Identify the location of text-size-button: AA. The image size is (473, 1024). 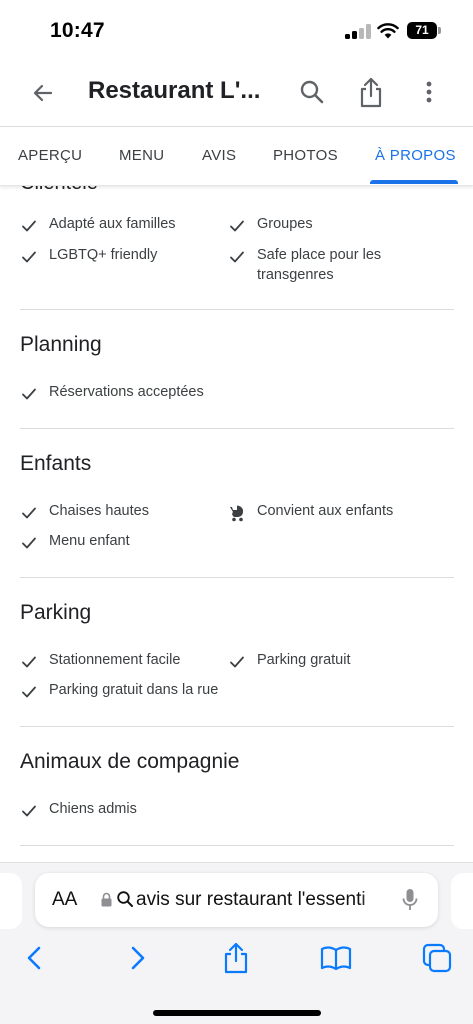
(64, 900).